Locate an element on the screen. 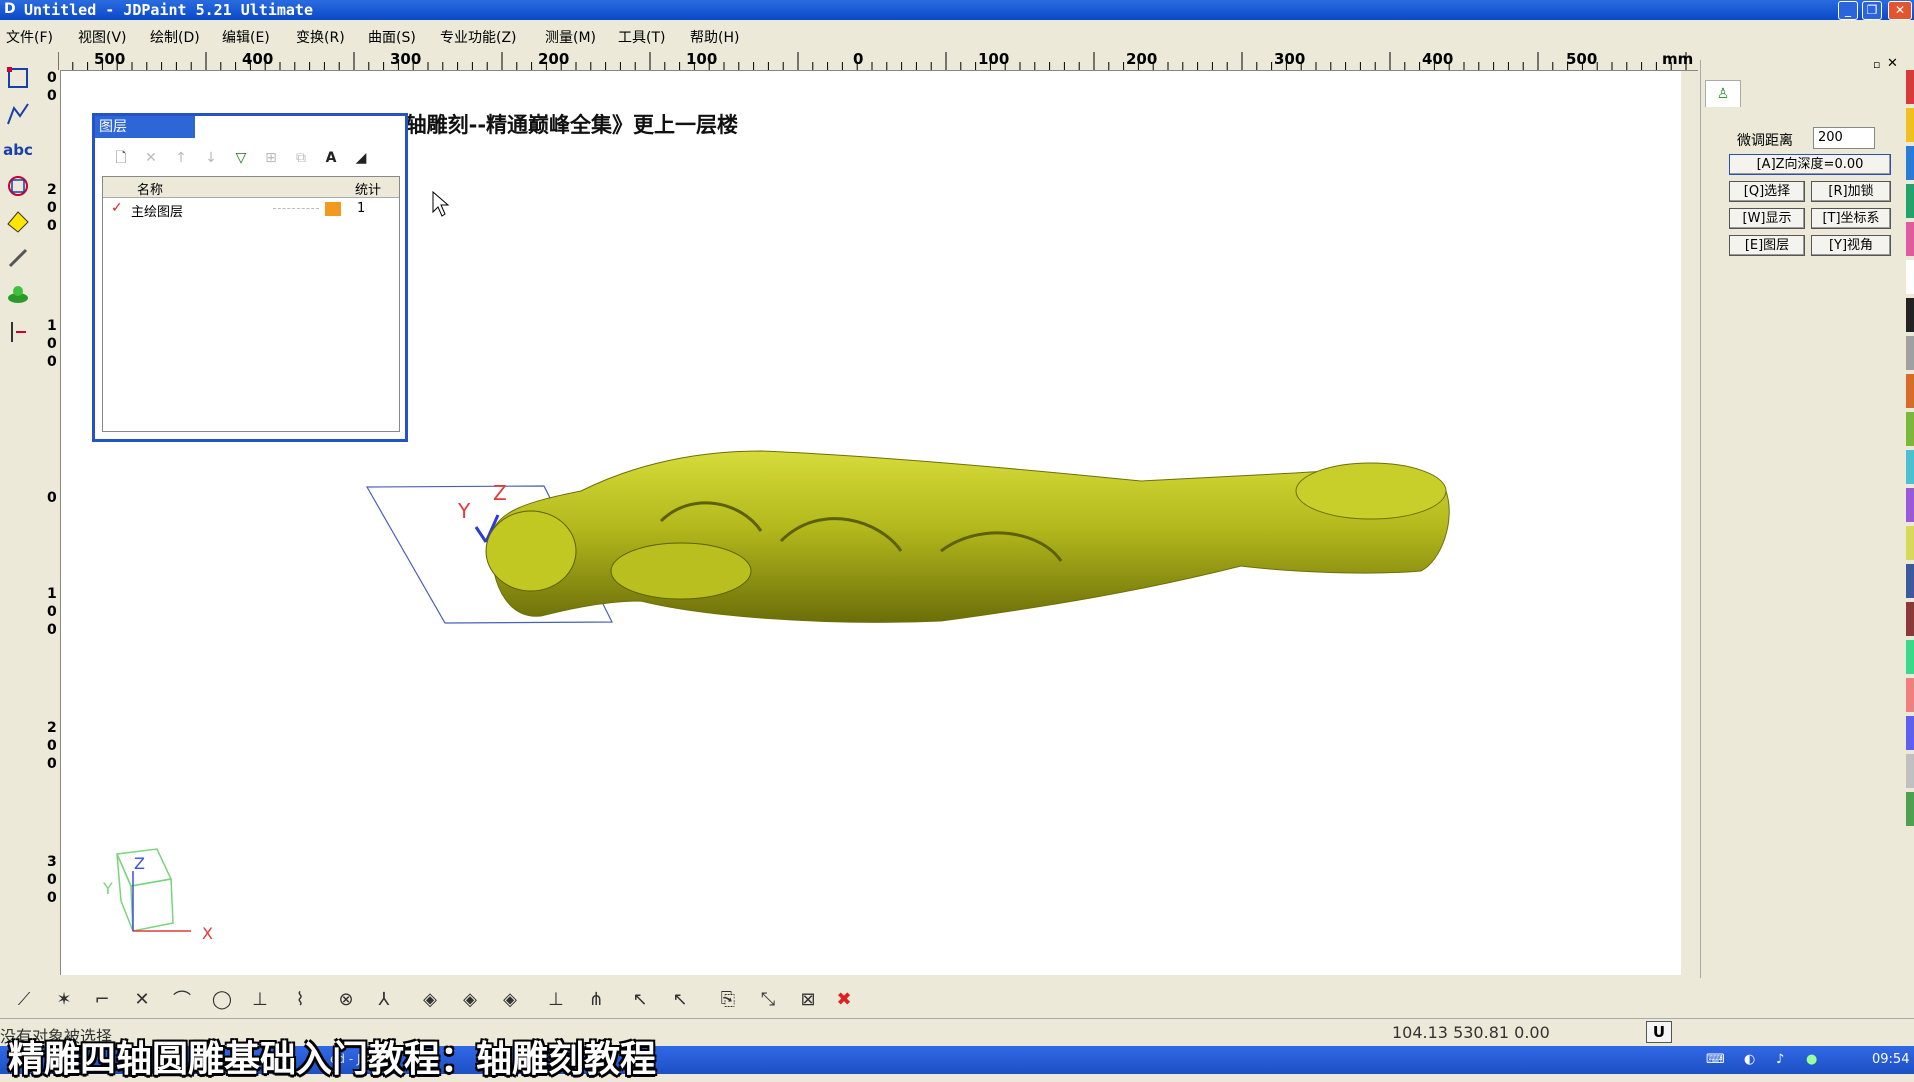 The width and height of the screenshot is (1914, 1082). pen-icon is located at coordinates (18, 258).